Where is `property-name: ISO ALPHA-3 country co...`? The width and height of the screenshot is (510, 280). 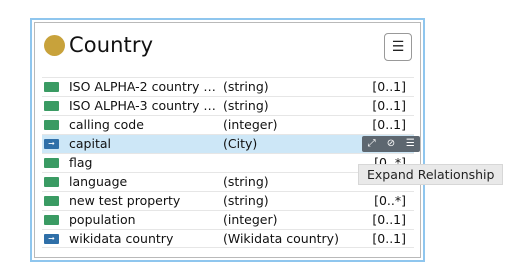
property-name: ISO ALPHA-3 country co... is located at coordinates (143, 105).